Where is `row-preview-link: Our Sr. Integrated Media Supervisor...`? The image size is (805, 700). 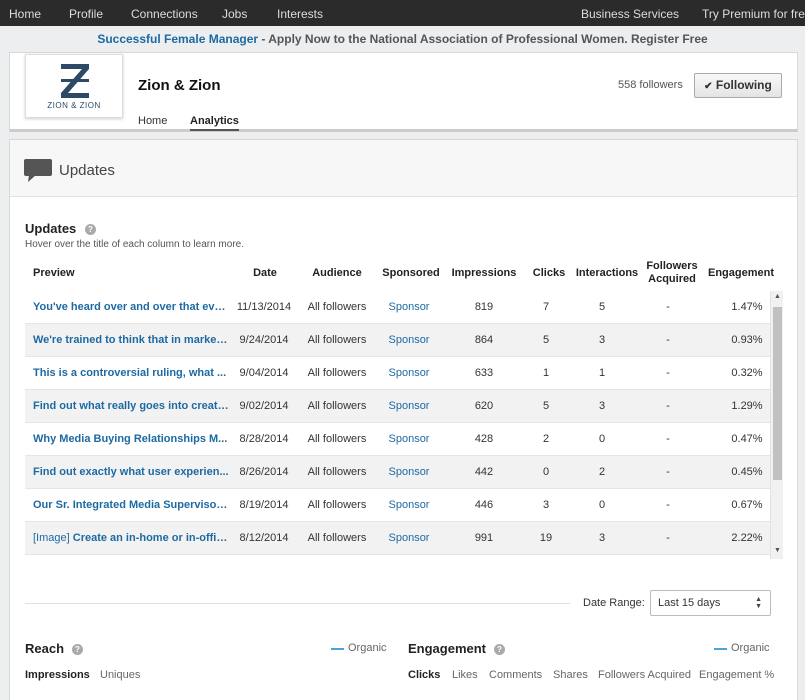
row-preview-link: Our Sr. Integrated Media Supervisor... is located at coordinates (131, 505).